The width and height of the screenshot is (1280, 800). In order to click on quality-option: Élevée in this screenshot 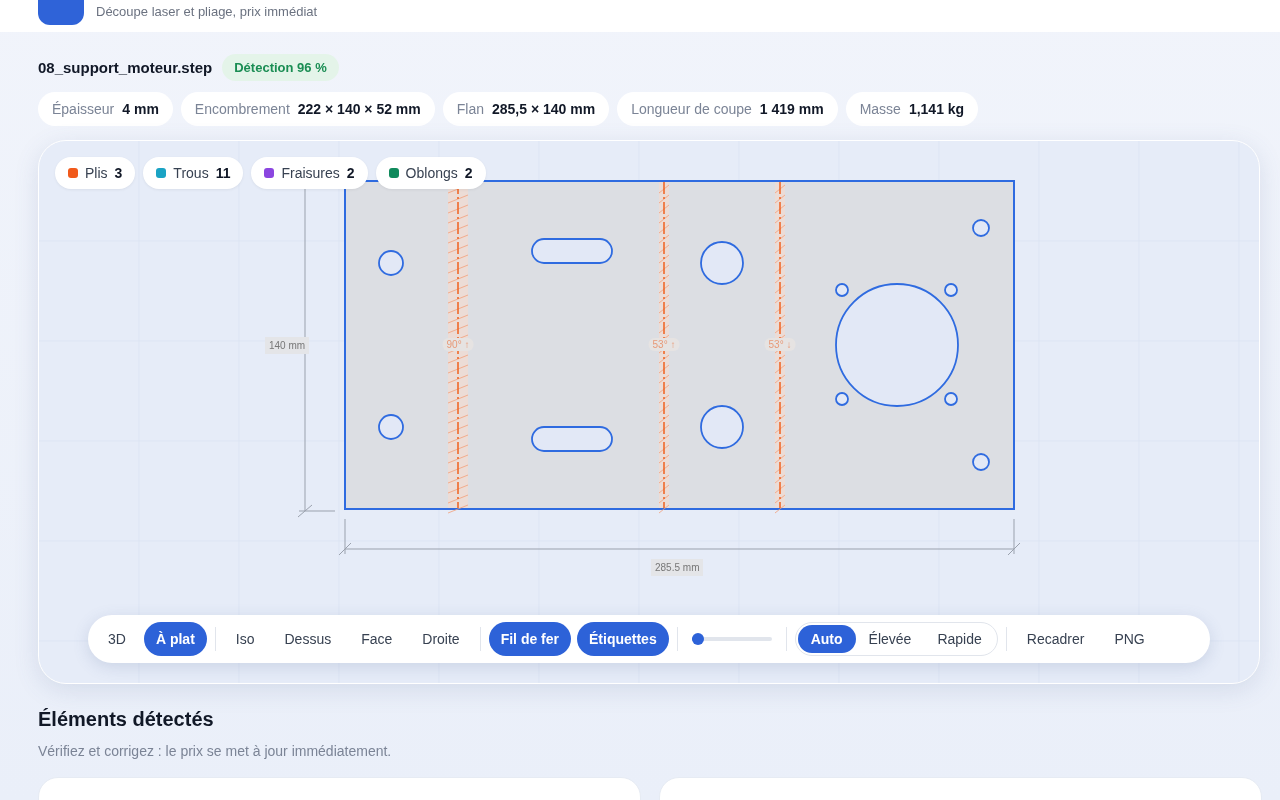, I will do `click(890, 639)`.